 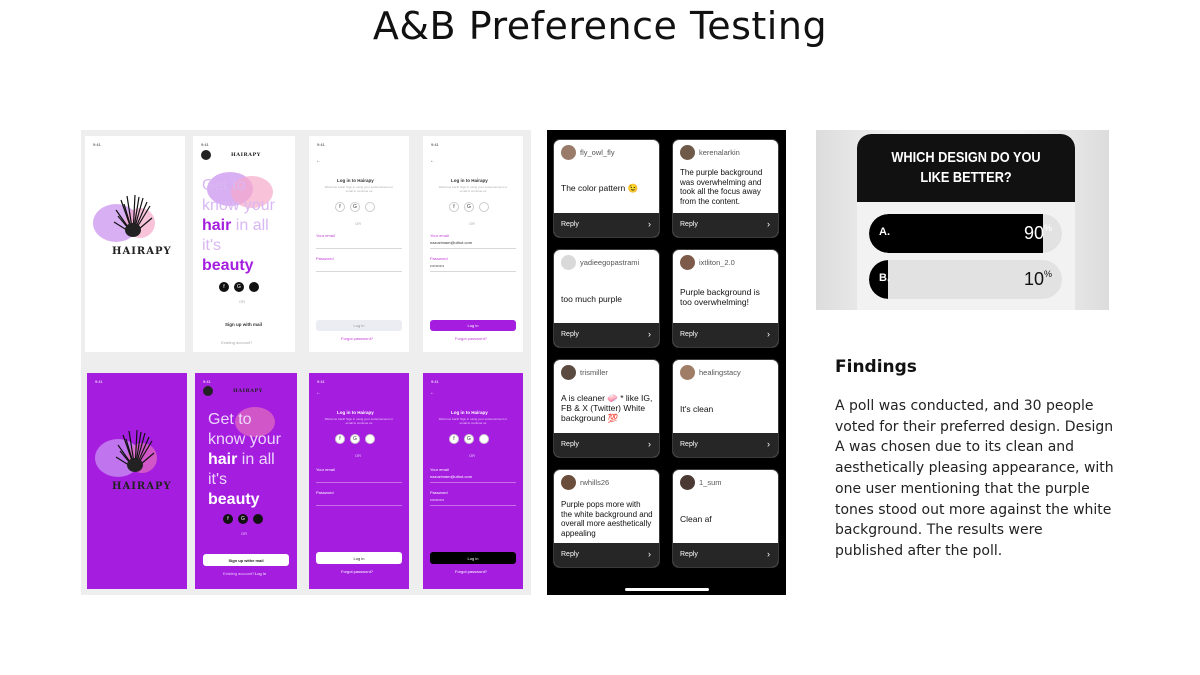 I want to click on signup-mail-button: Sign up with mail, so click(x=243, y=324).